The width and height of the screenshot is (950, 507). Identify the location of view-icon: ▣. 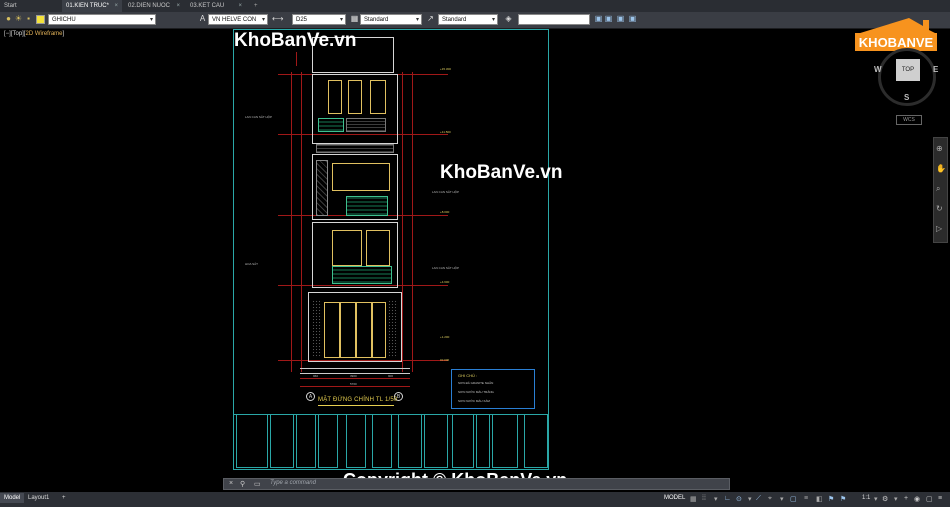
(620, 19).